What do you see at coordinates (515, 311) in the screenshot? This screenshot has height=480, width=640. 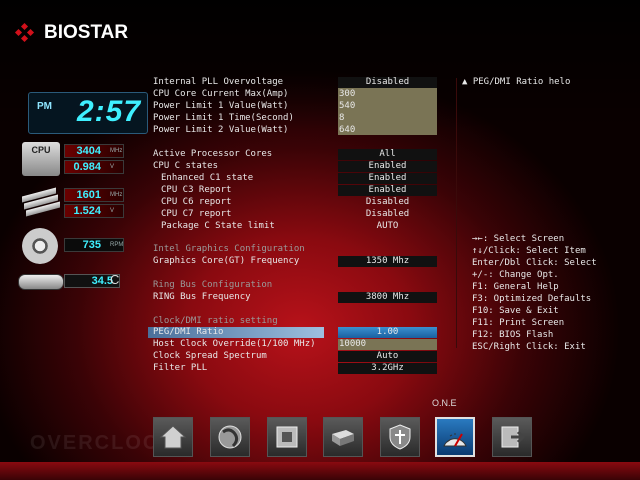 I see `key-help-item: F10: Save & Exit` at bounding box center [515, 311].